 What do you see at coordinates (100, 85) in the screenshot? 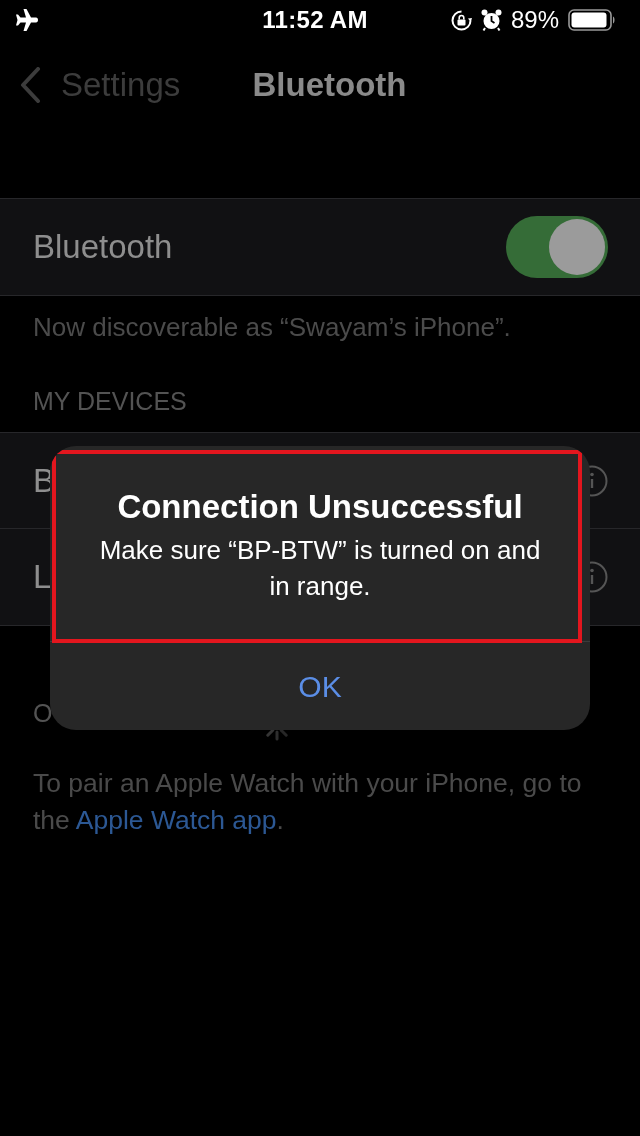
I see `back-button: Settings` at bounding box center [100, 85].